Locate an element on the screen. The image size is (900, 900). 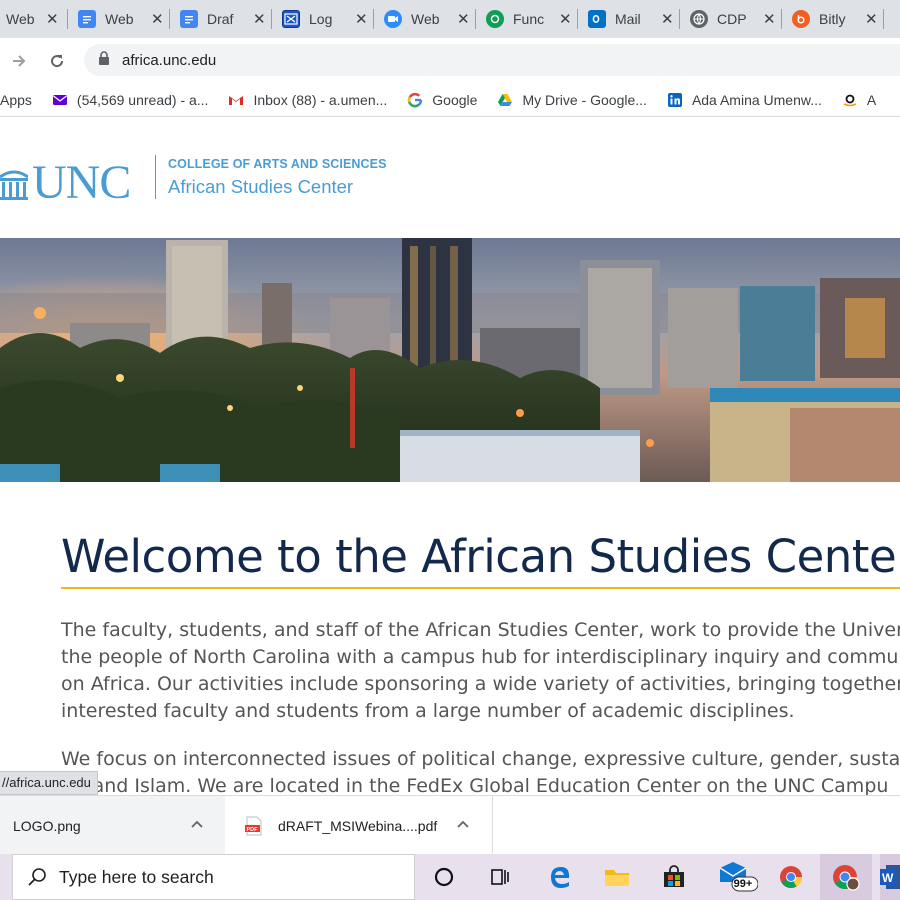
tab-title: CDP is located at coordinates (732, 19).